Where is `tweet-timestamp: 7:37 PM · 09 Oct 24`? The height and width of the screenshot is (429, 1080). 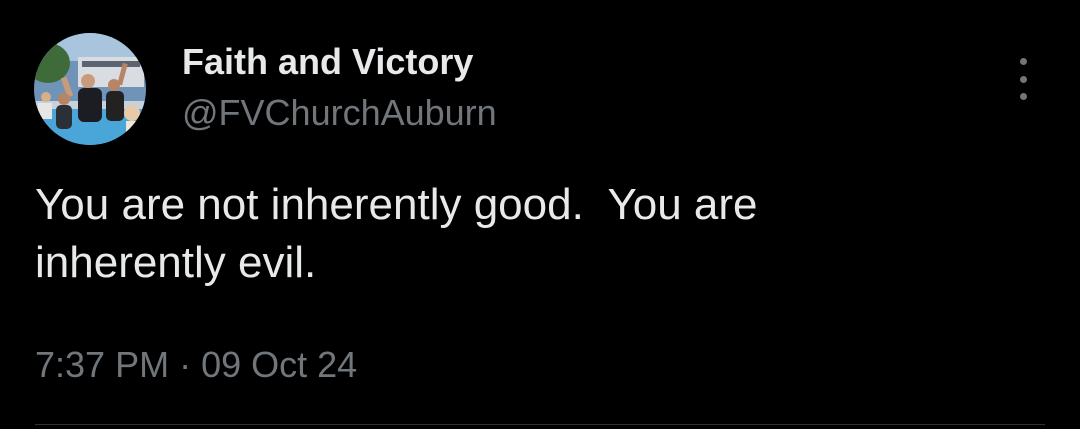 tweet-timestamp: 7:37 PM · 09 Oct 24 is located at coordinates (196, 365).